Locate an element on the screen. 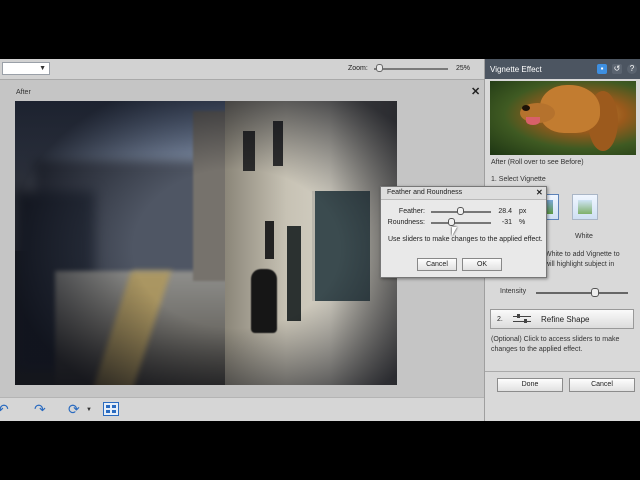 The image size is (640, 480). zoom-value: 25% is located at coordinates (463, 68).